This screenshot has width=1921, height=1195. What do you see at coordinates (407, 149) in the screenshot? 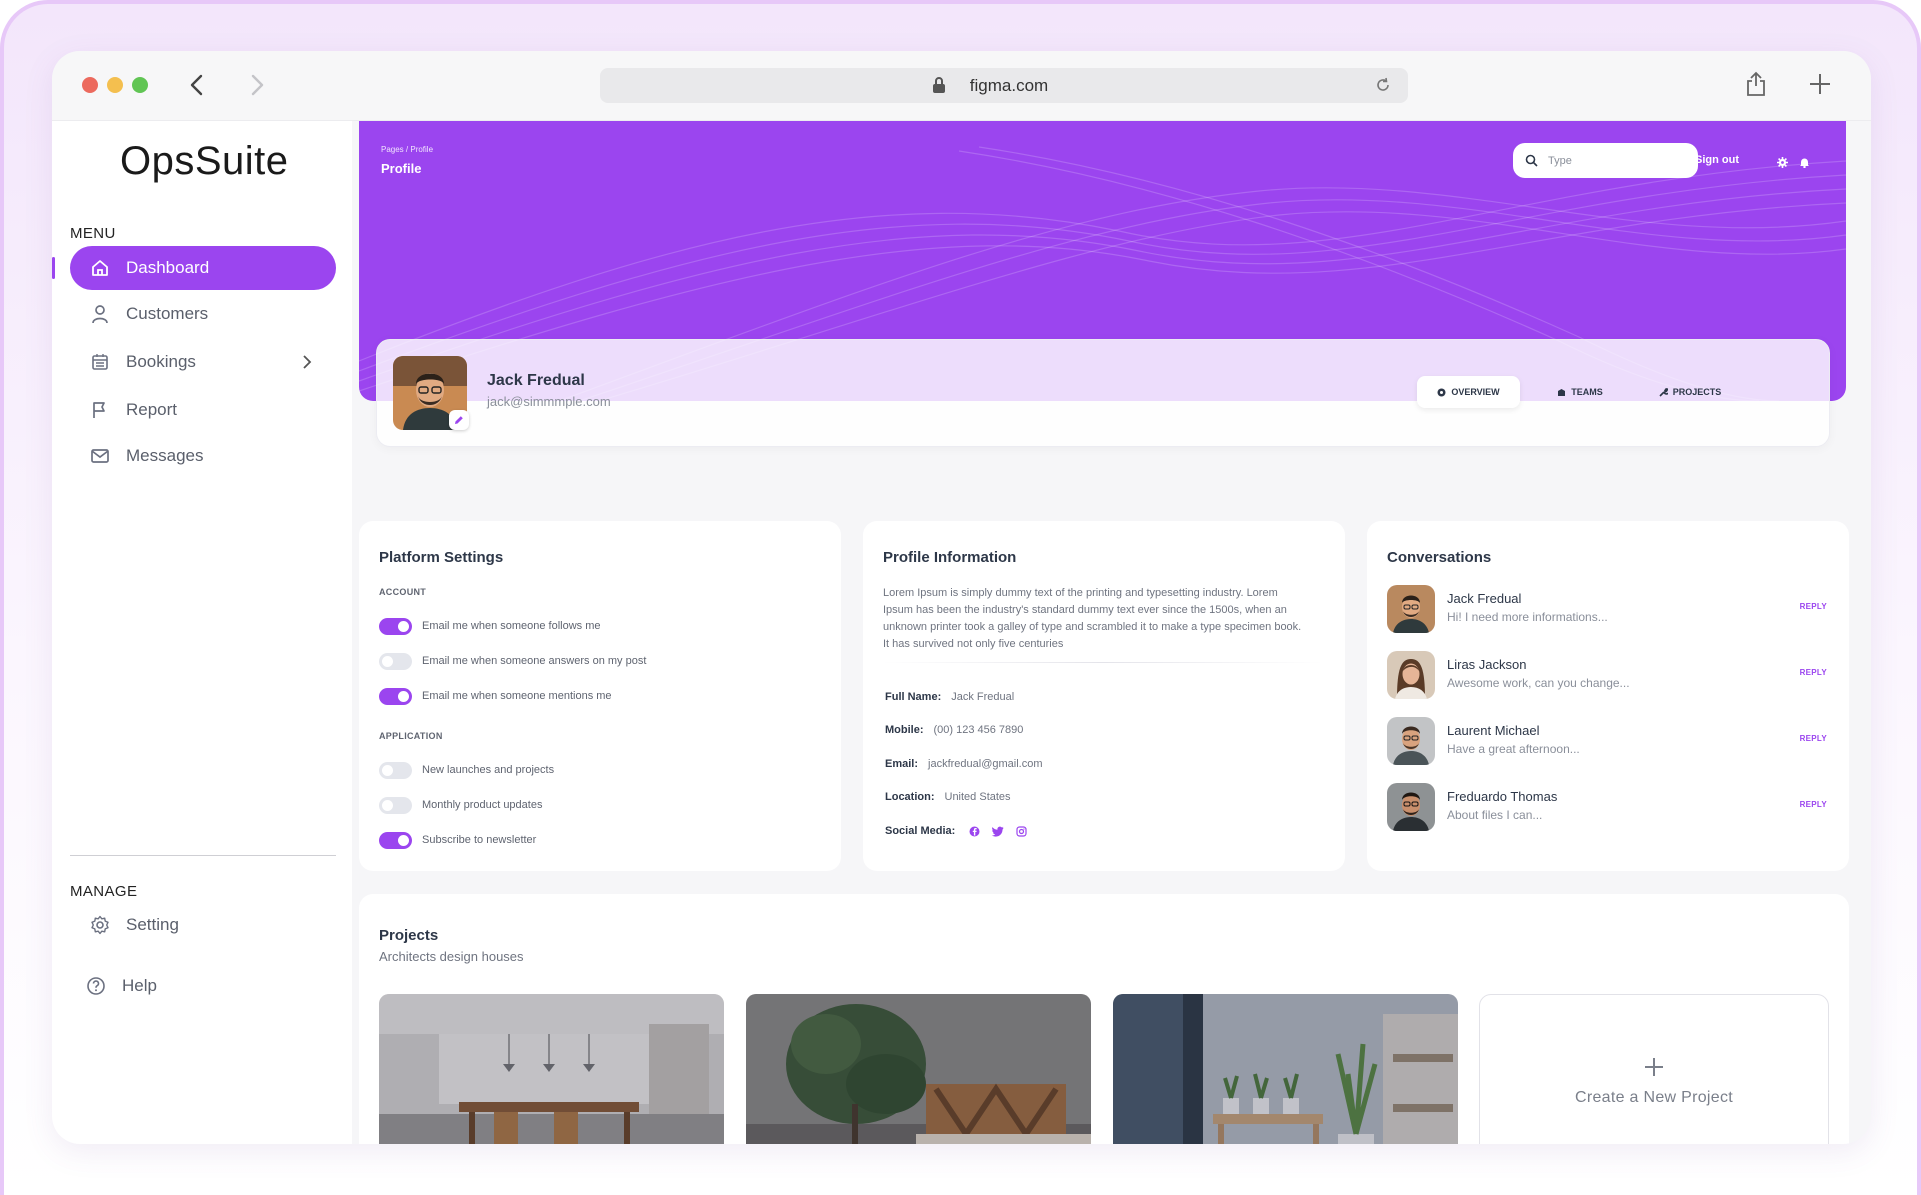
I see `breadcrumb: Pages / Profile` at bounding box center [407, 149].